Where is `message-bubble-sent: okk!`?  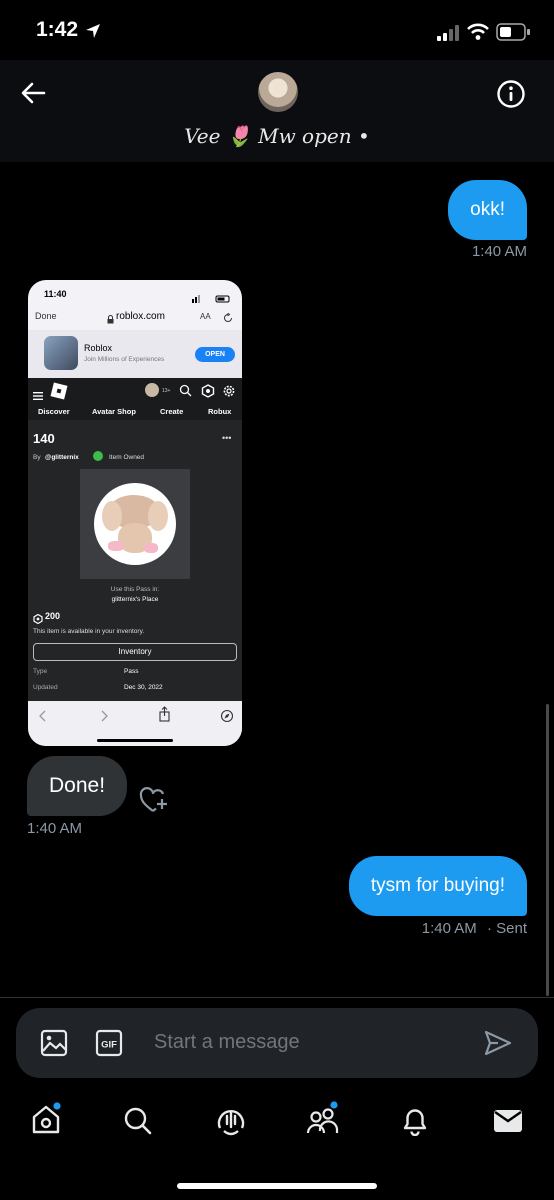 message-bubble-sent: okk! is located at coordinates (487, 210).